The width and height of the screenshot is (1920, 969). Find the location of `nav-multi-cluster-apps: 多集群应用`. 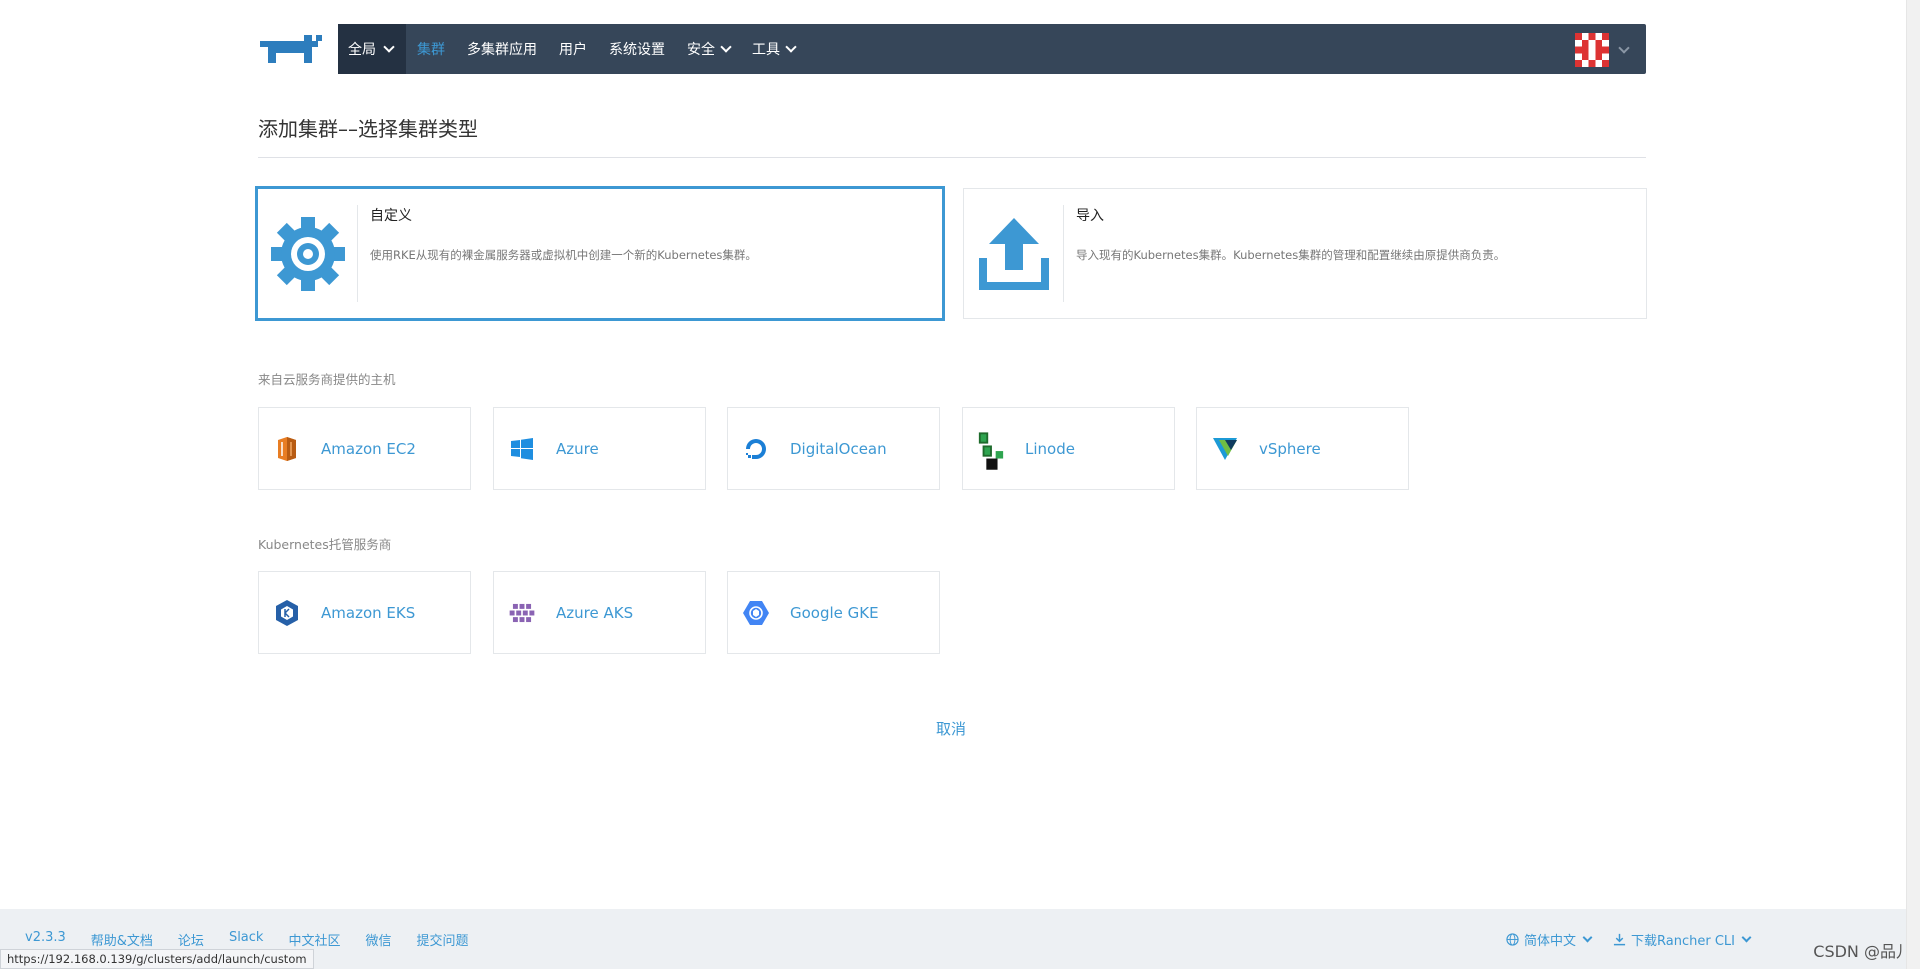

nav-multi-cluster-apps: 多集群应用 is located at coordinates (502, 49).